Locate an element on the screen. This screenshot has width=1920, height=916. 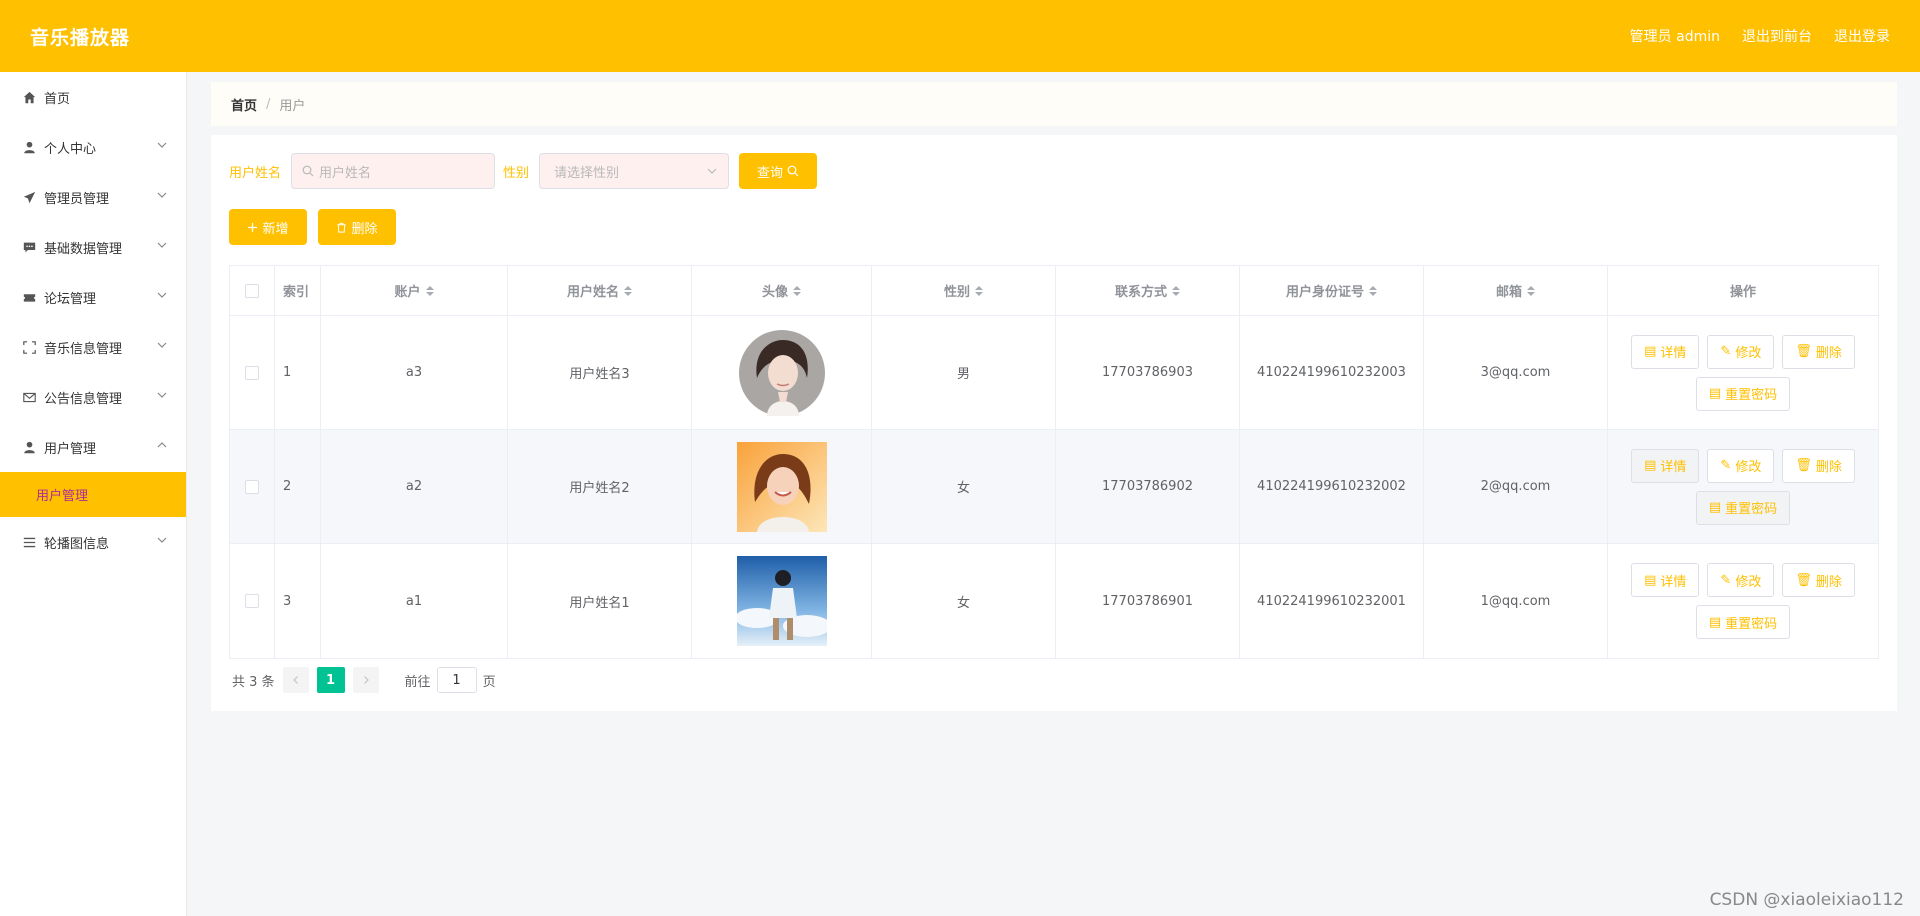
cell-index: 2 is located at coordinates (298, 486).